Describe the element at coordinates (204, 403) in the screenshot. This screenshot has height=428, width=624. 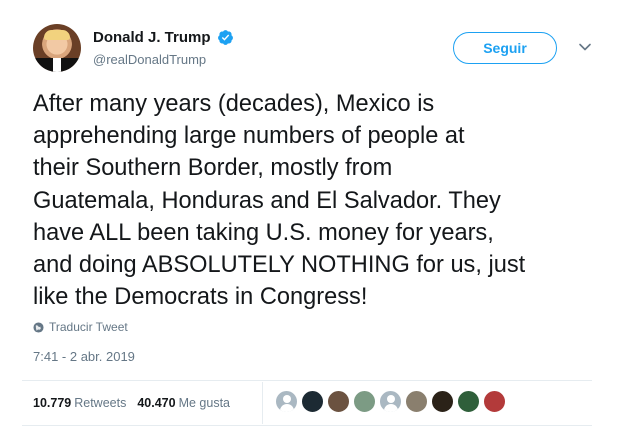
I see `likes-label: Me gusta` at that location.